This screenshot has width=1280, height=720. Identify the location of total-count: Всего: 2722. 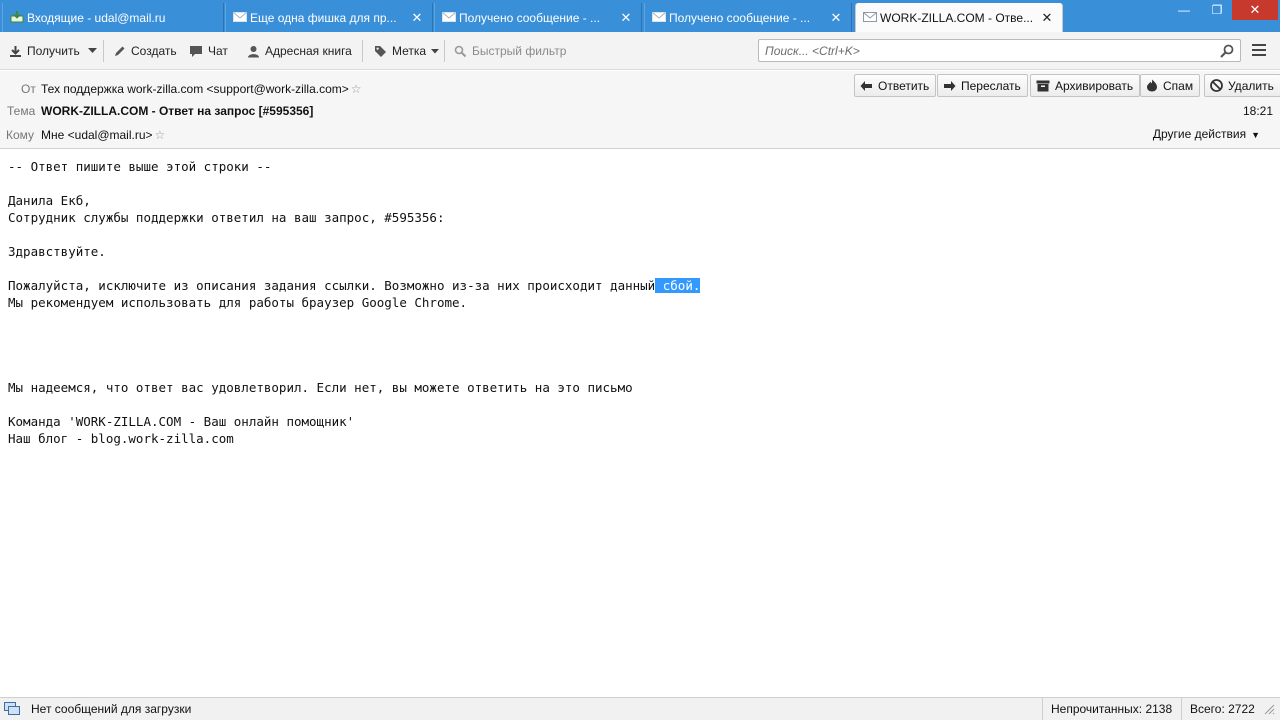
(1222, 709).